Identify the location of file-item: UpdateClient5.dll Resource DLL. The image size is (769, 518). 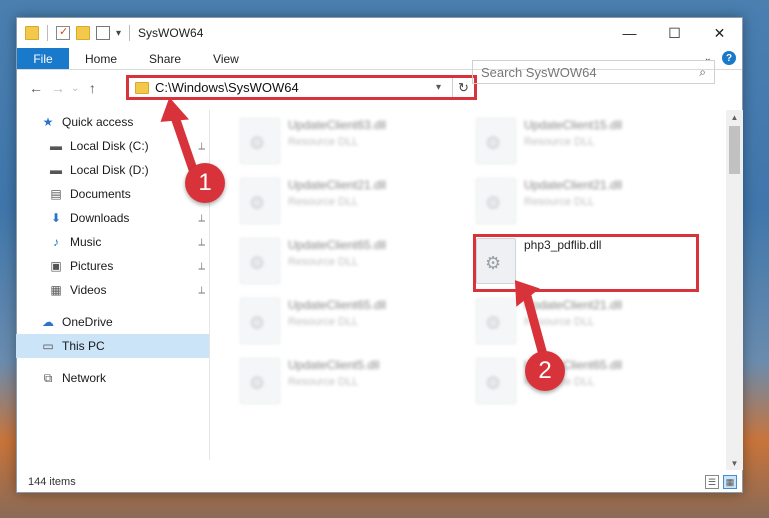
(350, 385).